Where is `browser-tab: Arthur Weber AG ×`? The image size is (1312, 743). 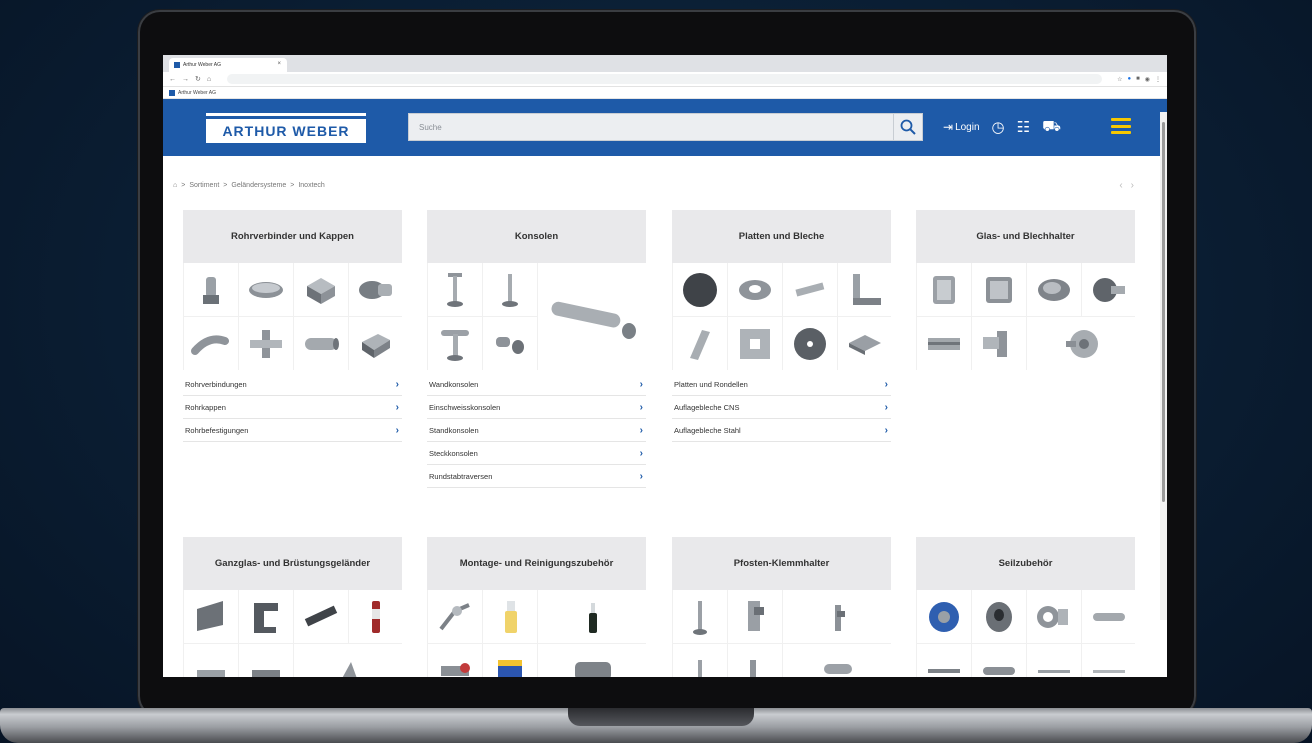
browser-tab: Arthur Weber AG × is located at coordinates (228, 65).